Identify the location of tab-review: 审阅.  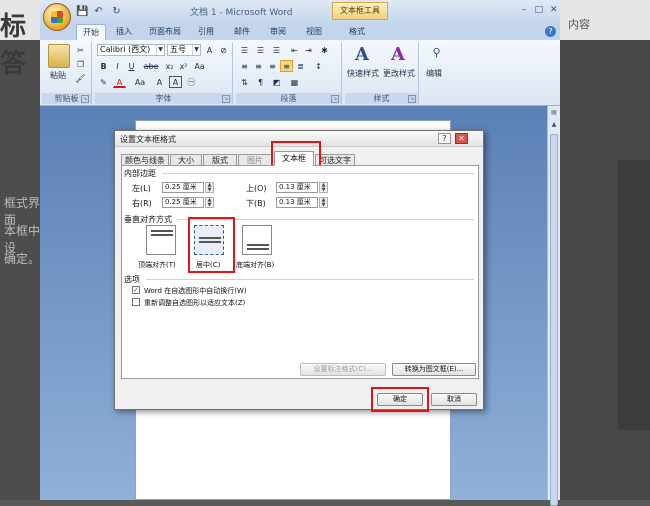
(278, 32).